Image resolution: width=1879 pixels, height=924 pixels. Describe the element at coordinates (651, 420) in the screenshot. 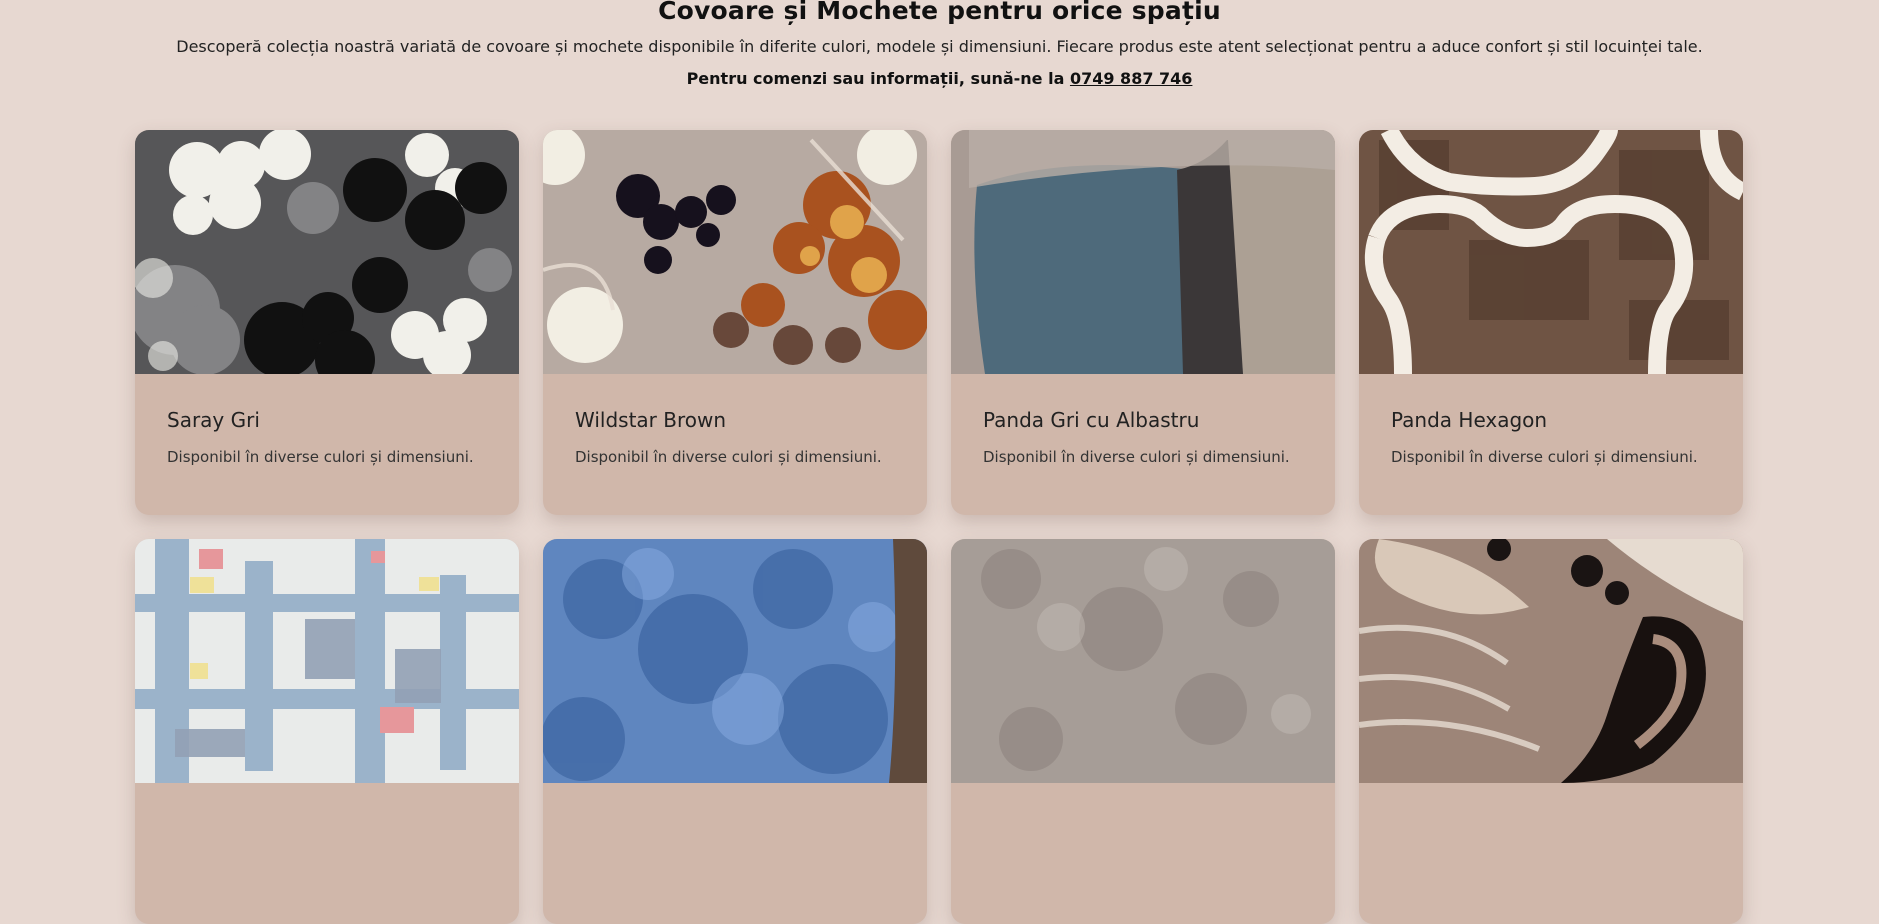

I see `product-title: Wildstar Brown` at that location.